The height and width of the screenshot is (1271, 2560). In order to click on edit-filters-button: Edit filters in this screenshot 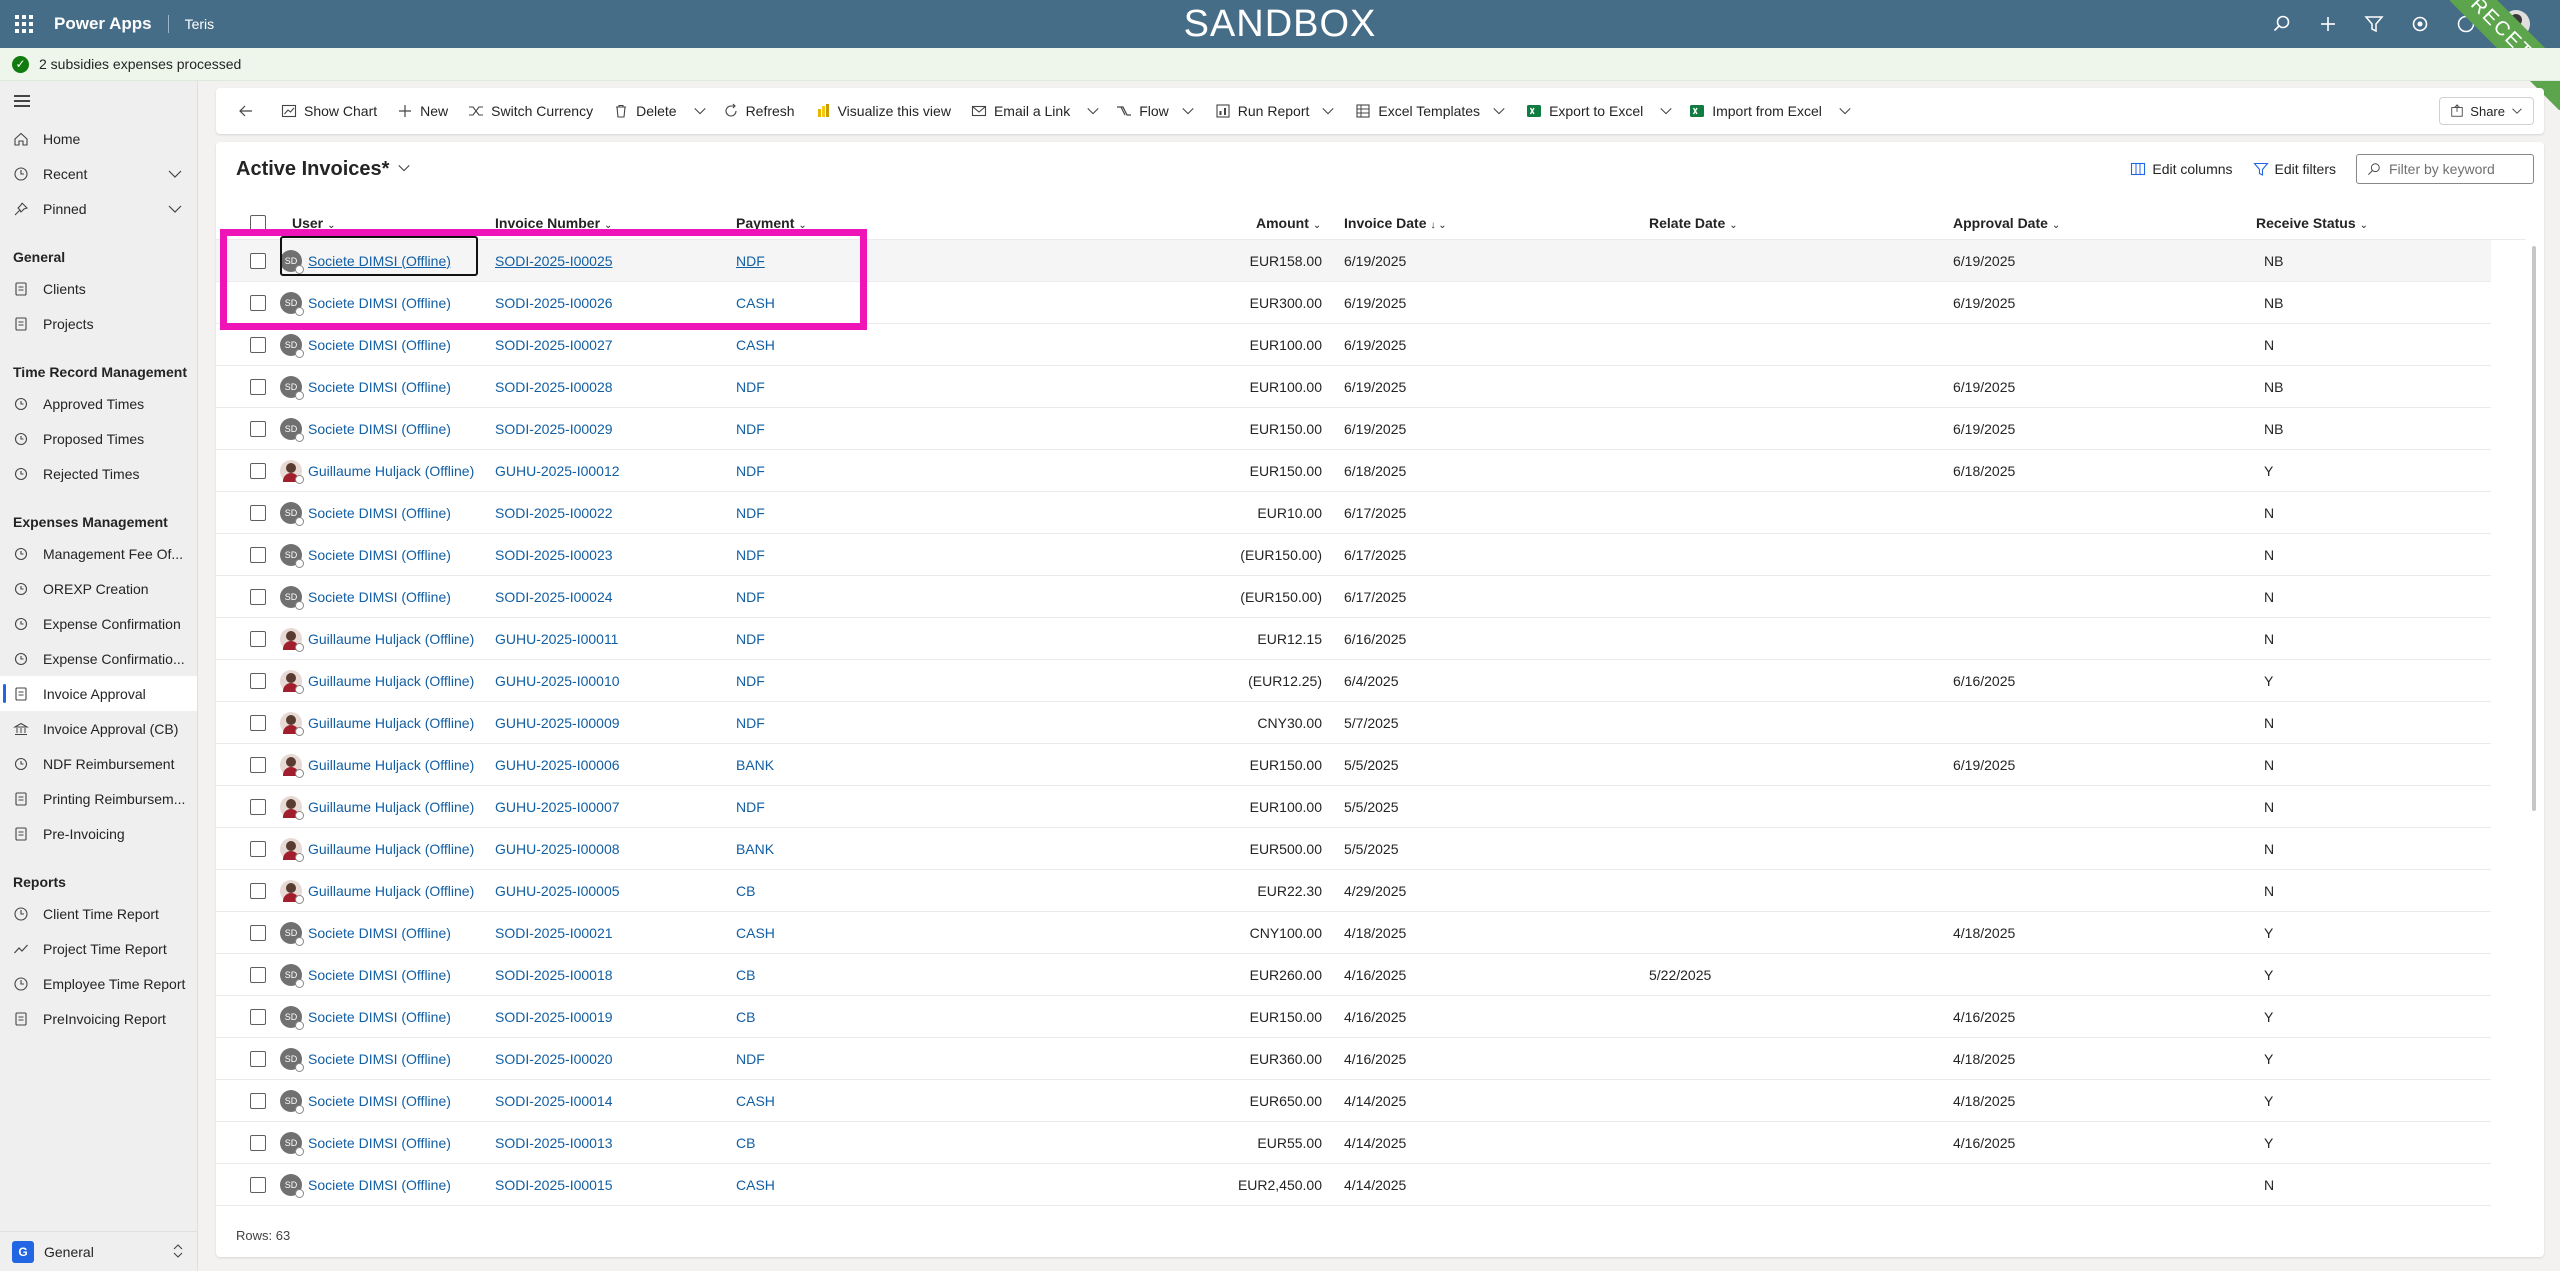, I will do `click(2294, 169)`.